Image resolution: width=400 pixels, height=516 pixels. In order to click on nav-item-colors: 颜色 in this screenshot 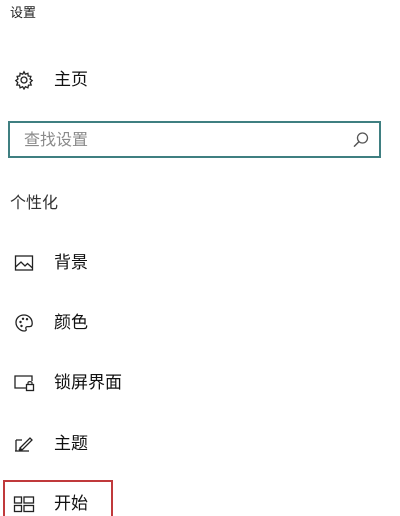, I will do `click(200, 323)`.